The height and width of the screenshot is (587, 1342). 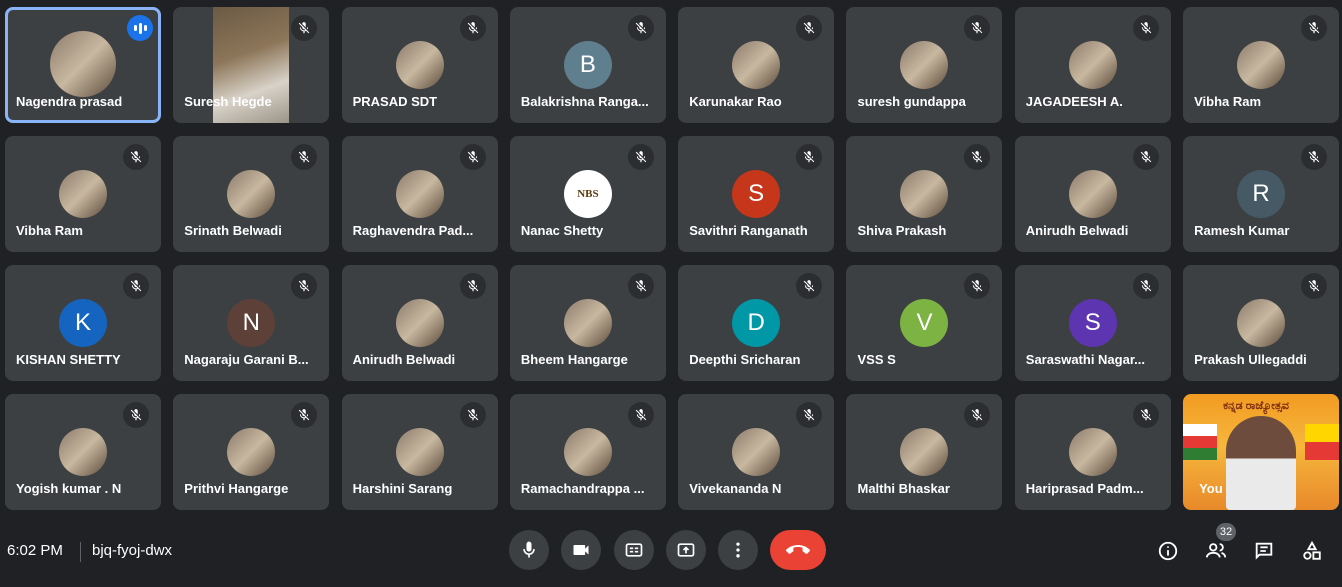 What do you see at coordinates (1242, 230) in the screenshot?
I see `participant-name: Ramesh Kumar` at bounding box center [1242, 230].